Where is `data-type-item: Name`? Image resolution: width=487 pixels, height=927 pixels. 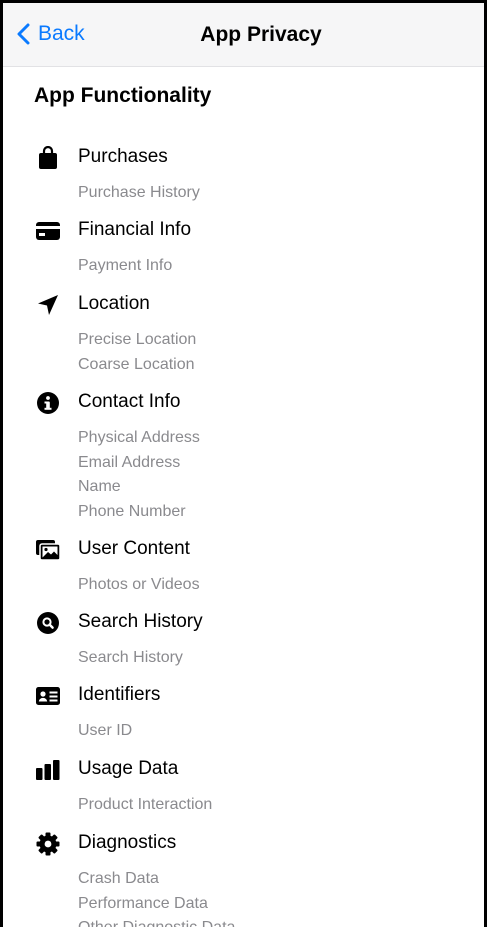 data-type-item: Name is located at coordinates (99, 486).